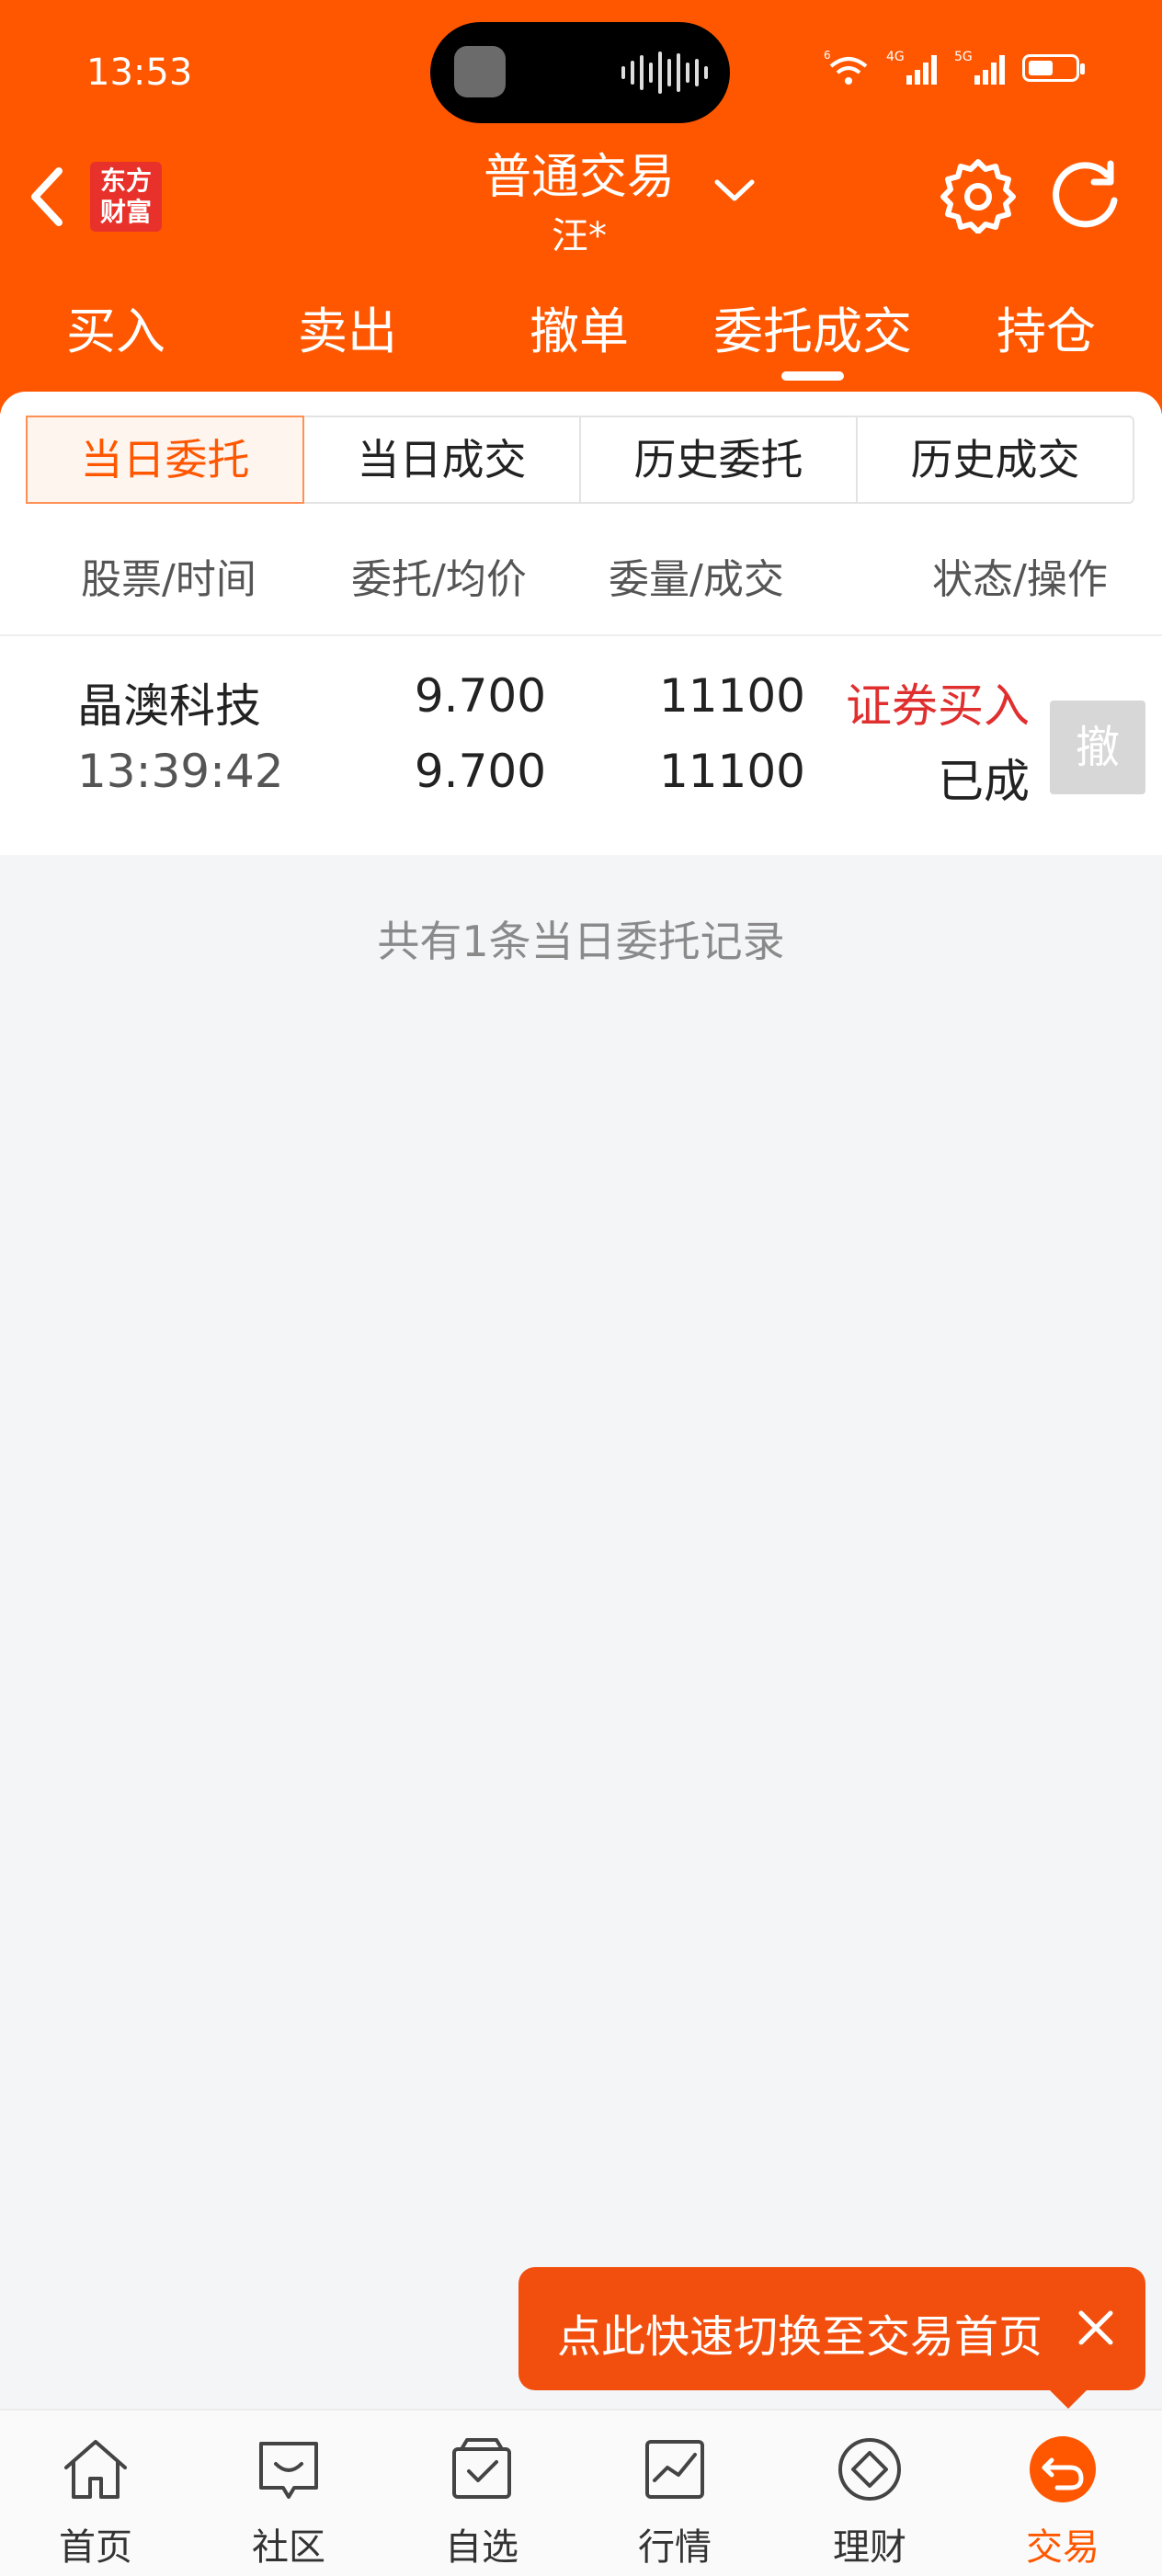 The width and height of the screenshot is (1162, 2576). Describe the element at coordinates (938, 706) in the screenshot. I see `order-type: 证券买入` at that location.